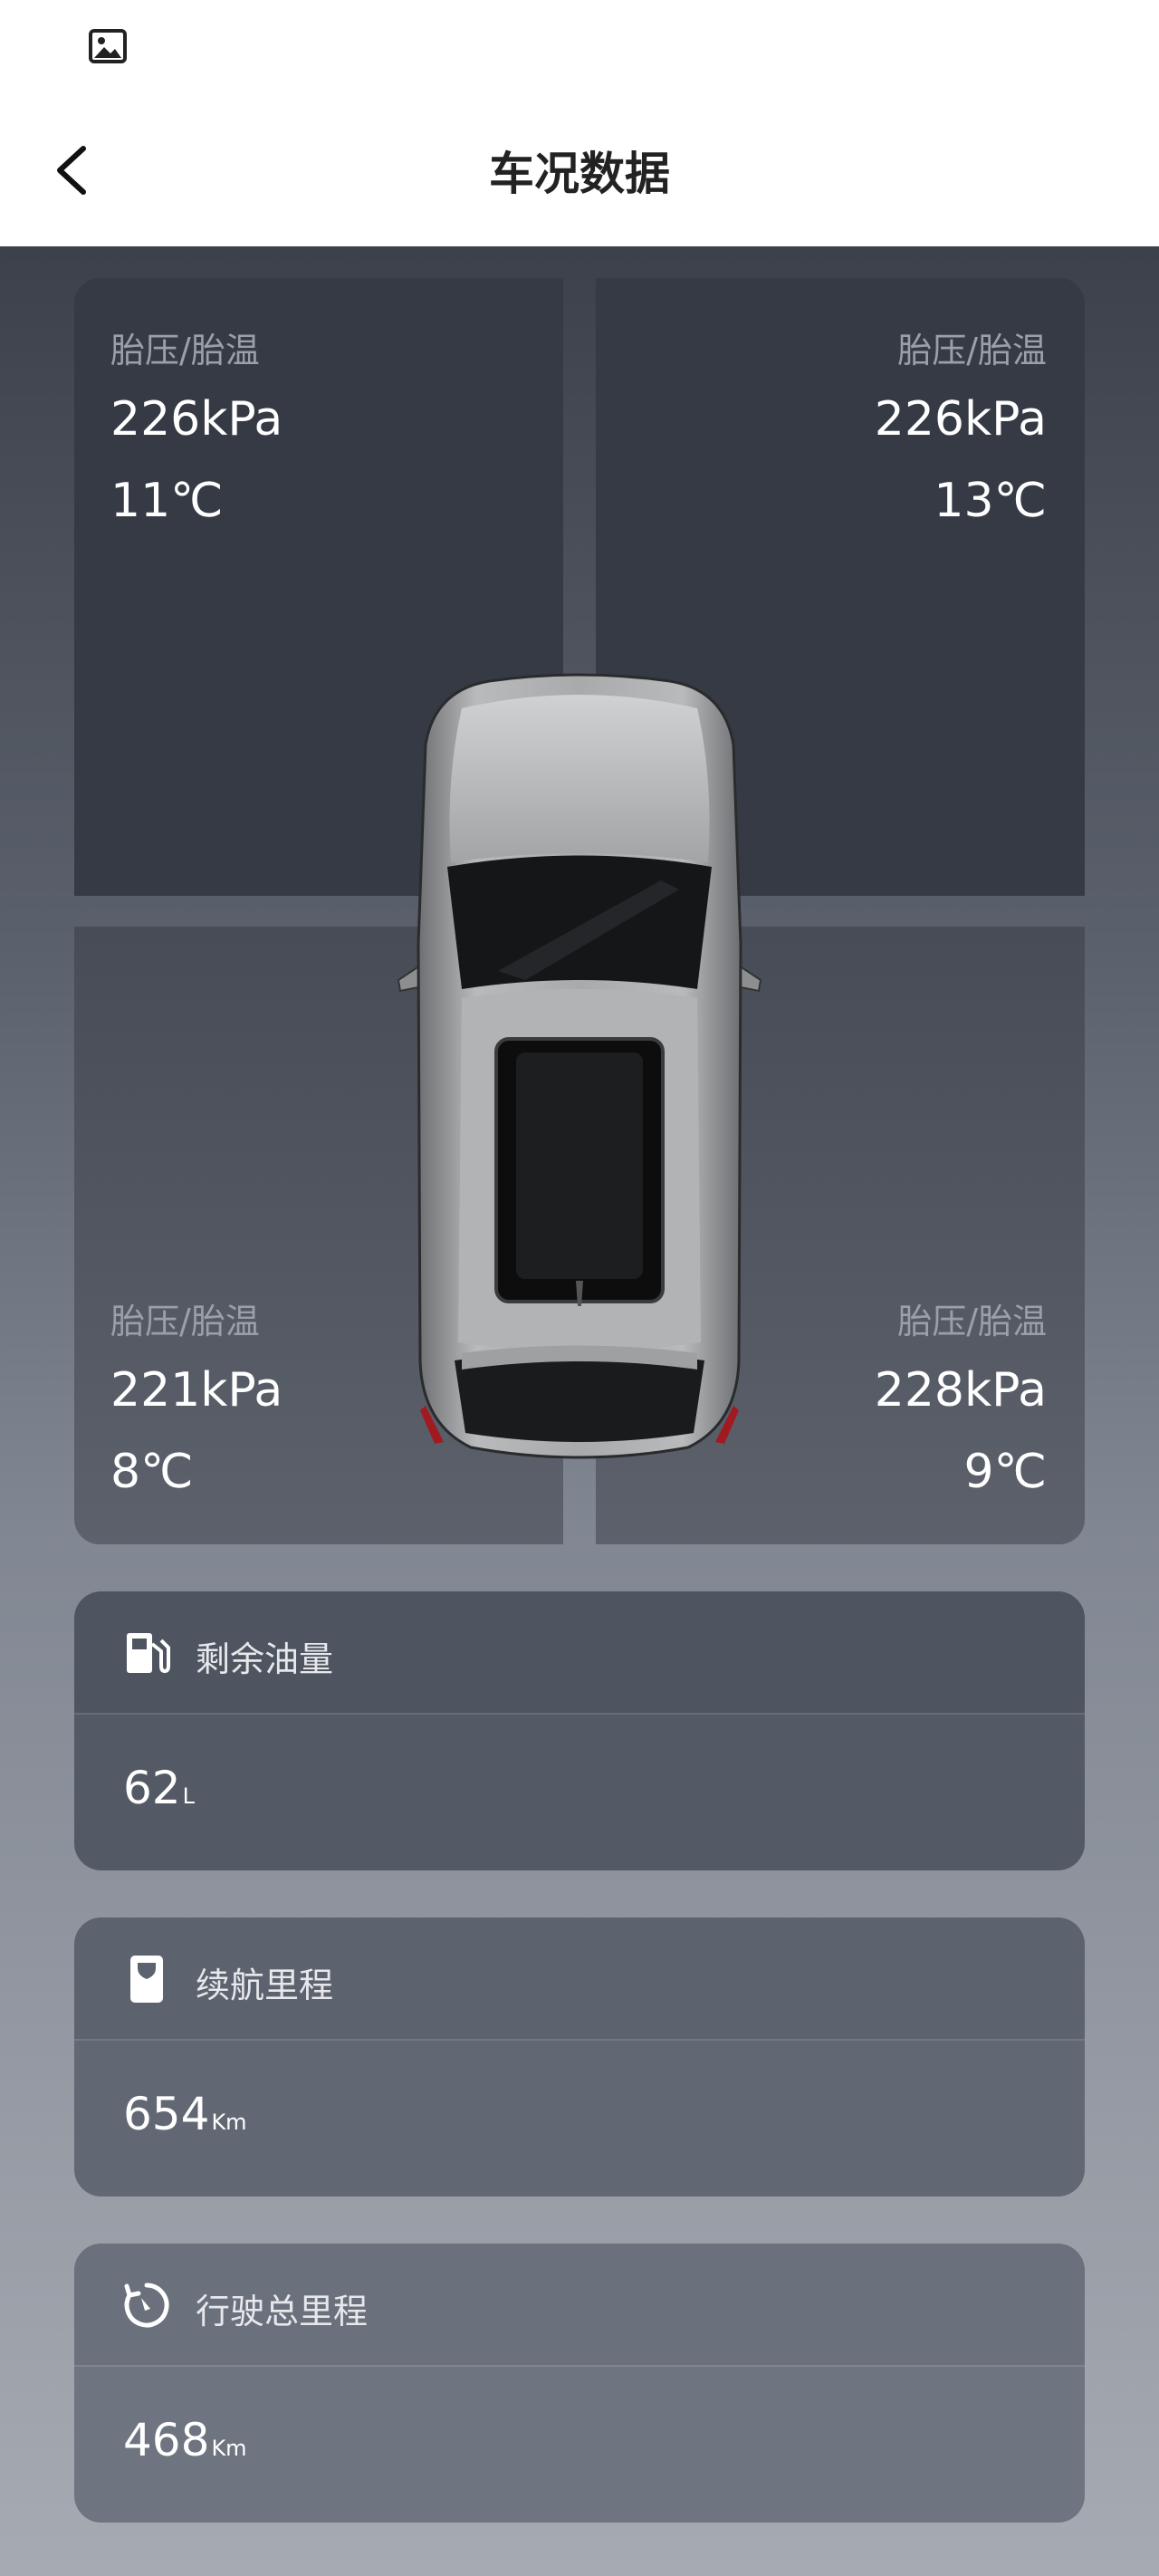 Image resolution: width=1159 pixels, height=2576 pixels. I want to click on tire-temperature: 13℃, so click(991, 501).